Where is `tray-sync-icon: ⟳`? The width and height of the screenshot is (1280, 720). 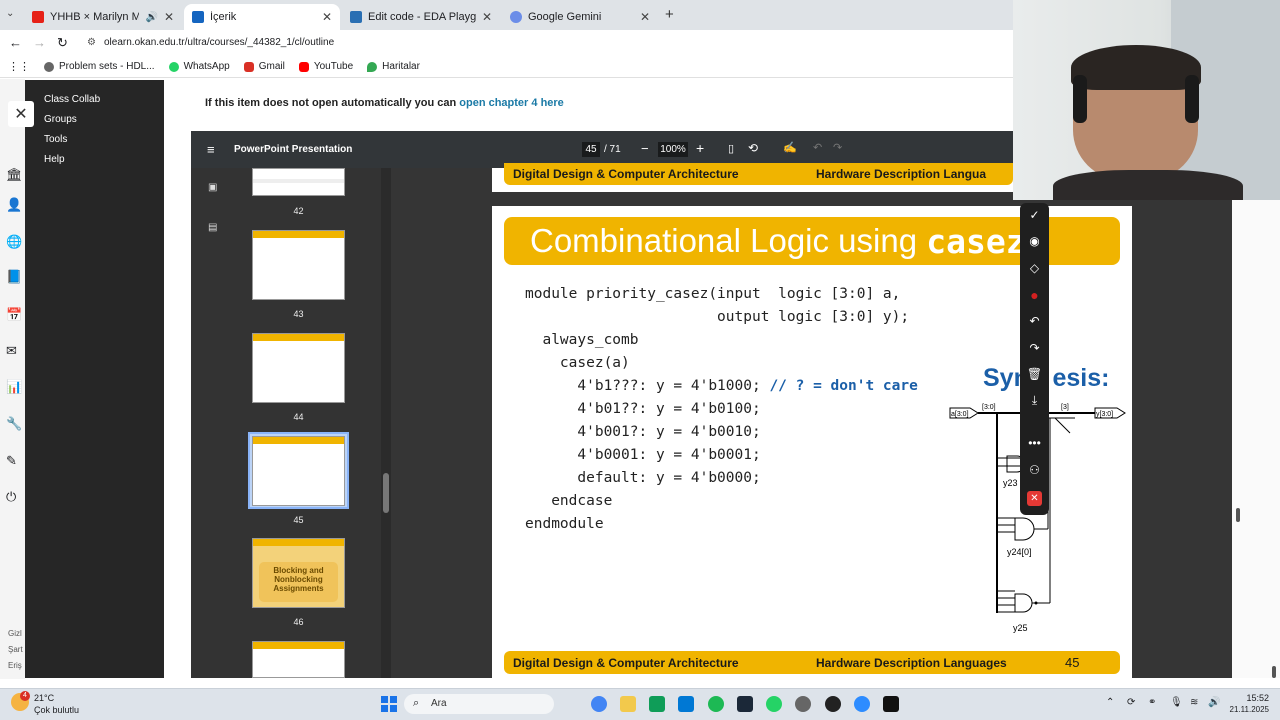 tray-sync-icon: ⟳ is located at coordinates (1131, 702).